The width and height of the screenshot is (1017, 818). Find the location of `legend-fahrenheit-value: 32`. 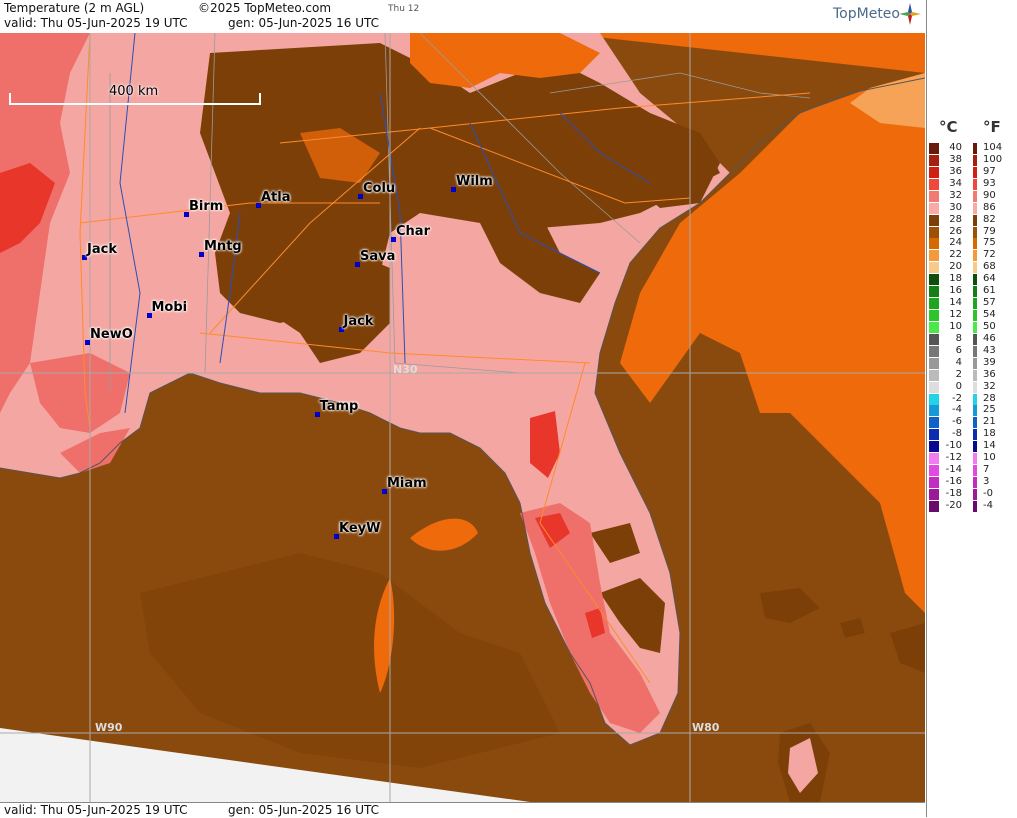

legend-fahrenheit-value: 32 is located at coordinates (989, 386).